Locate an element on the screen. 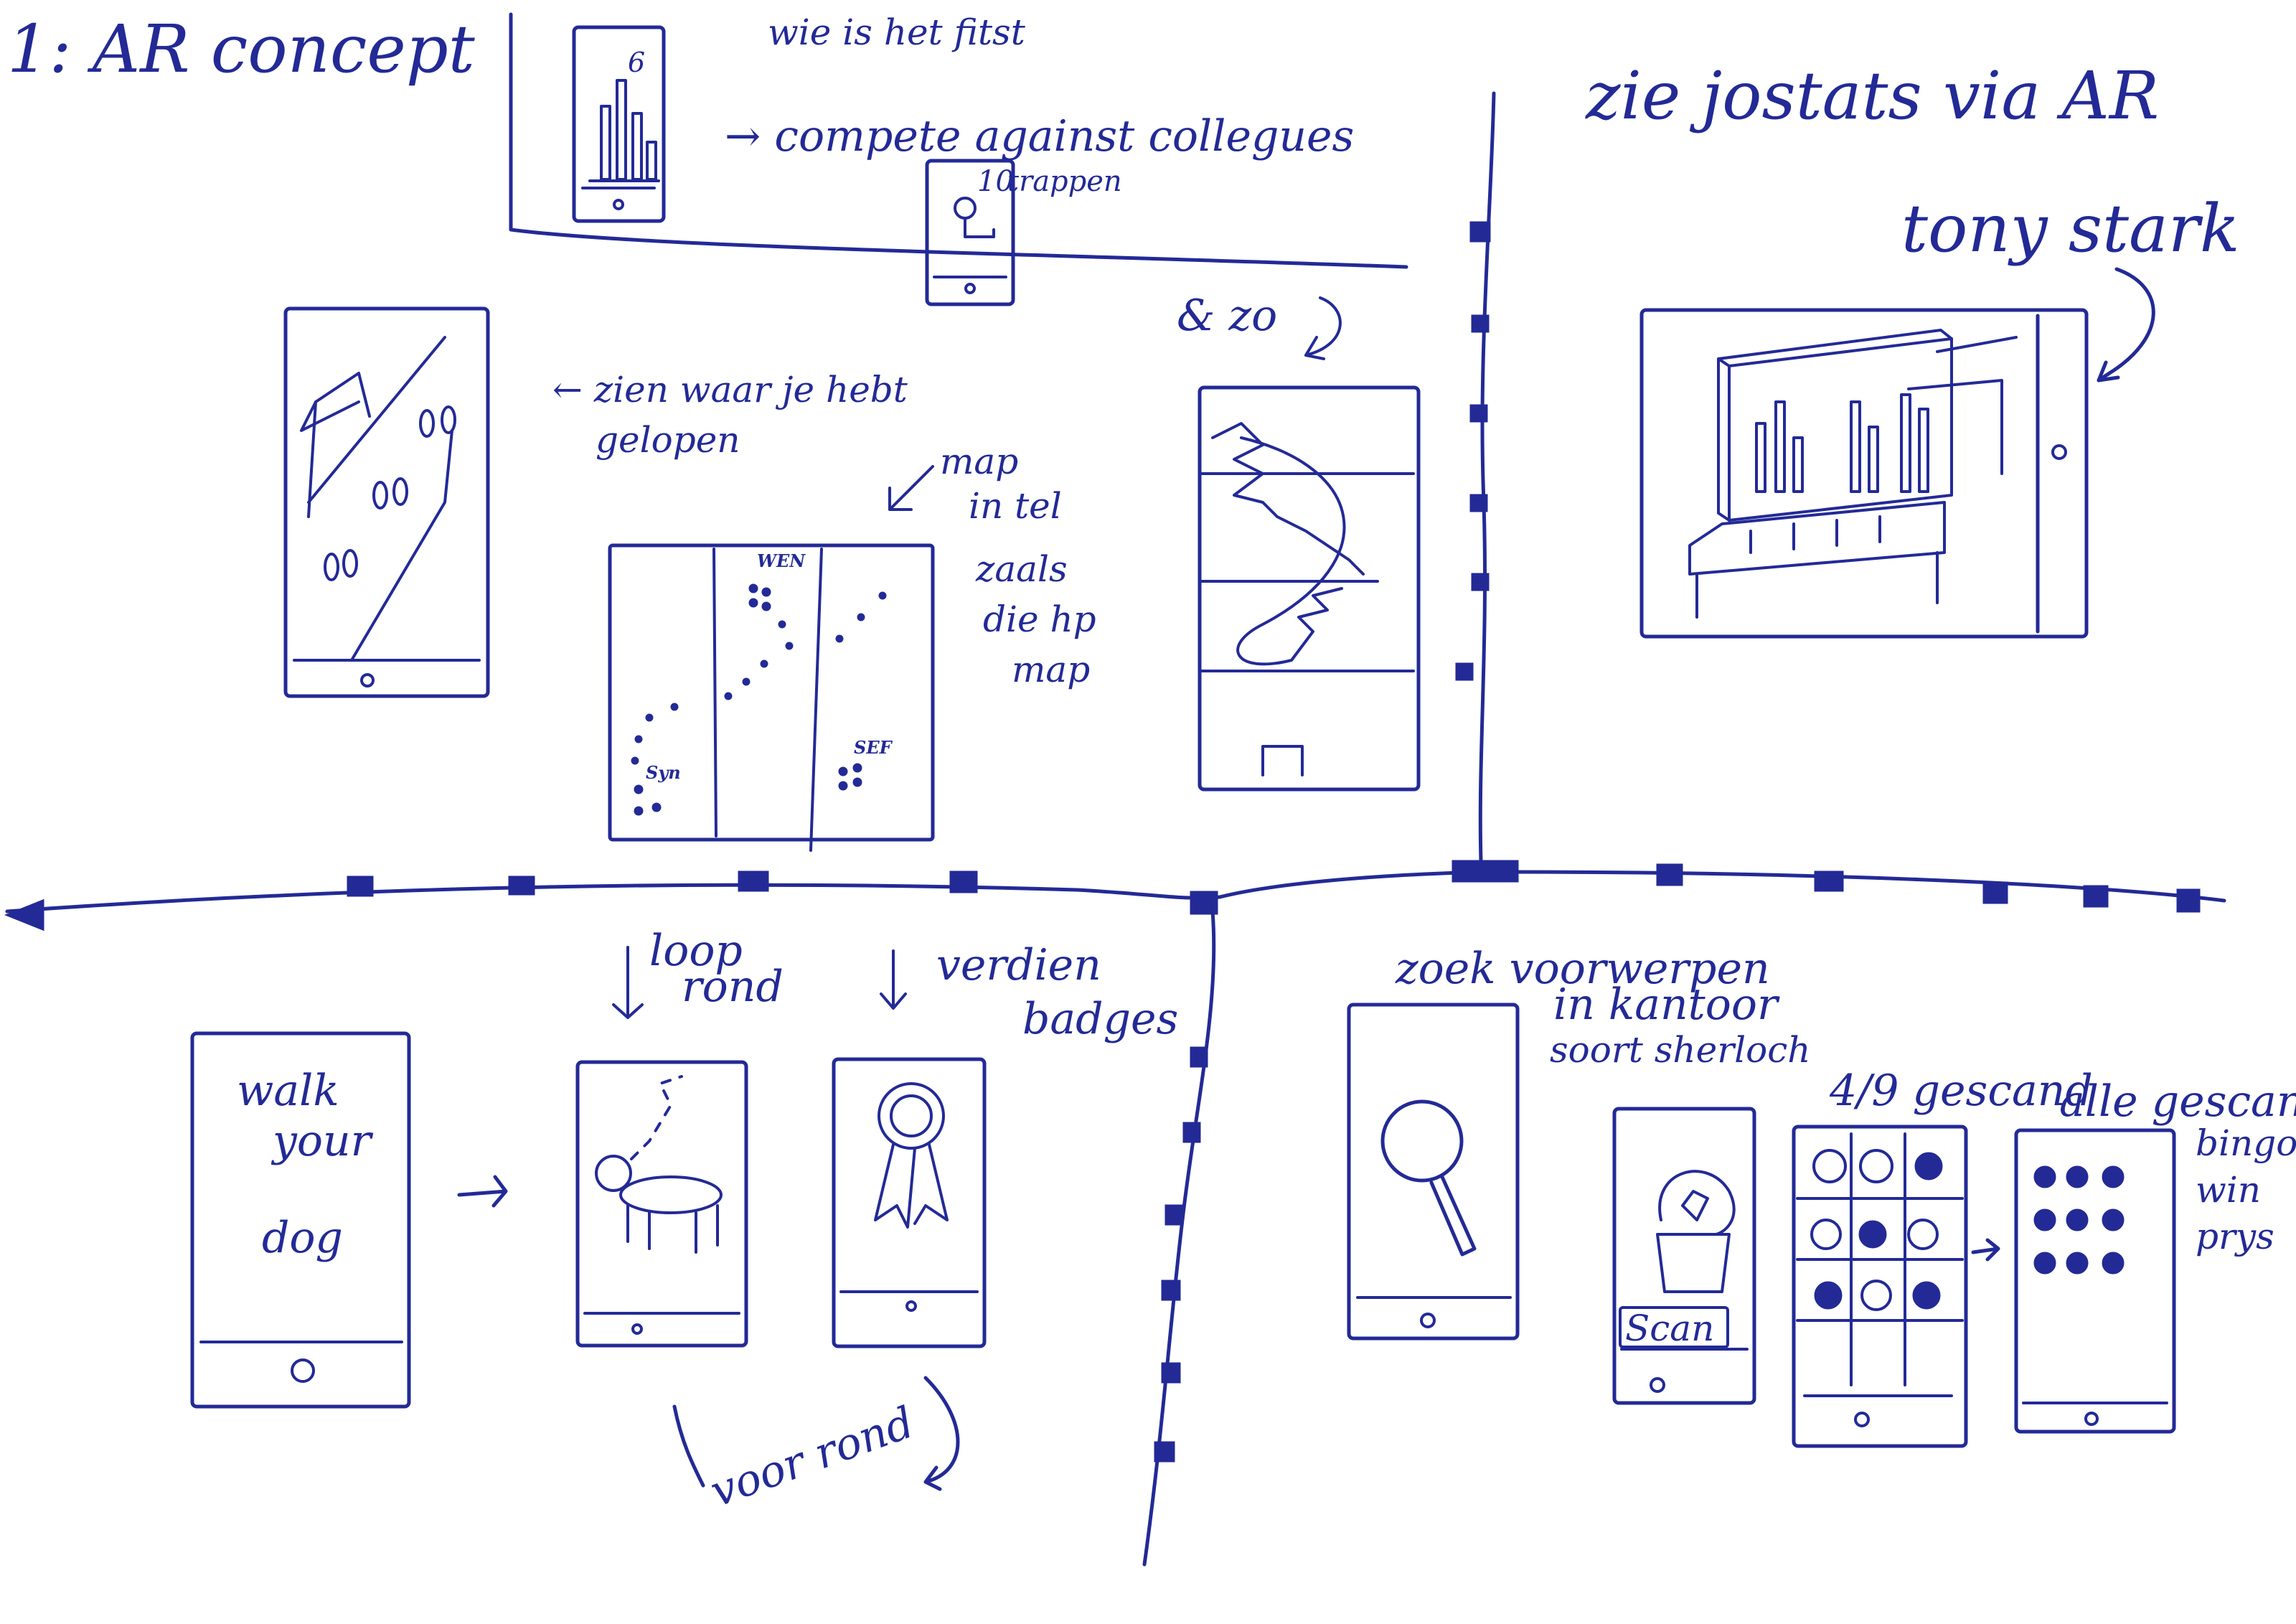 The height and width of the screenshot is (1624, 2296). leaderboard-bar-chart-icon: 6 is located at coordinates (624, 114).